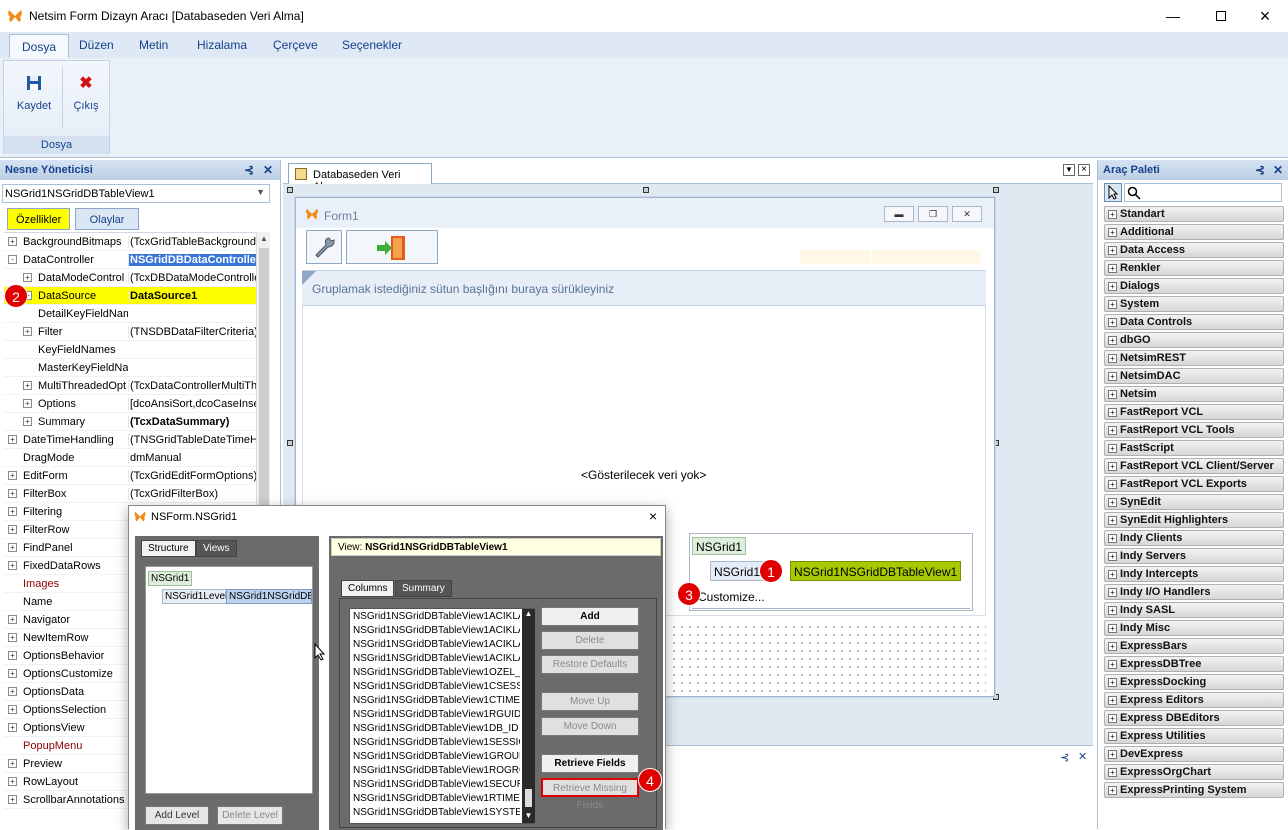 The width and height of the screenshot is (1288, 830). I want to click on property-value: (TNSDBDataFilterCriteria), so click(192, 332).